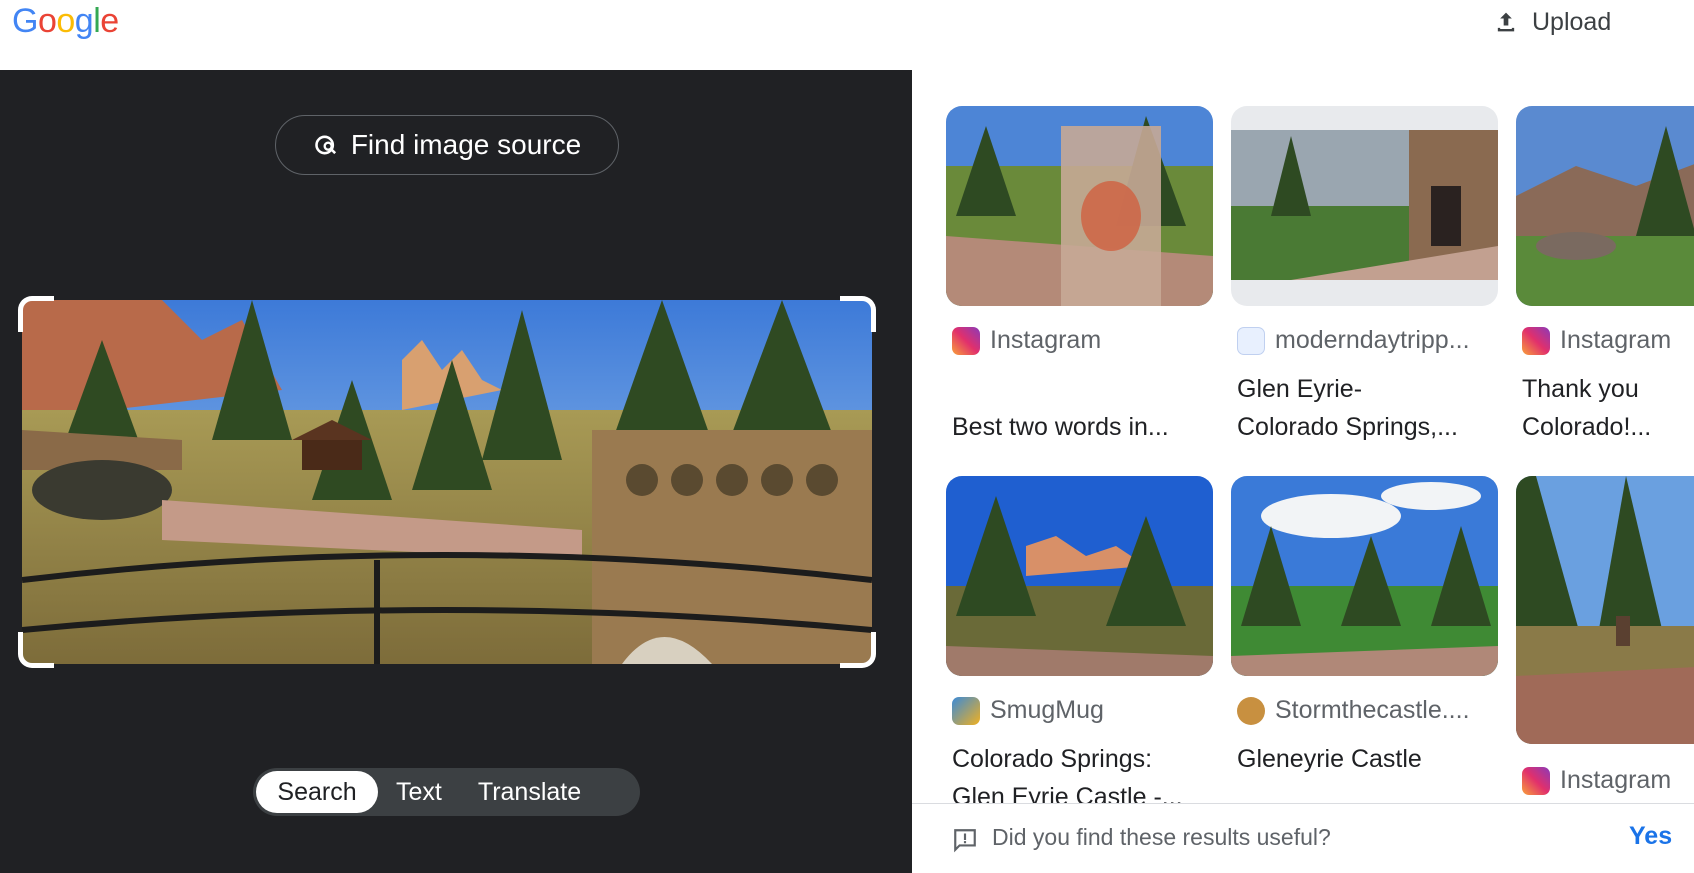  I want to click on smugmug-icon, so click(966, 710).